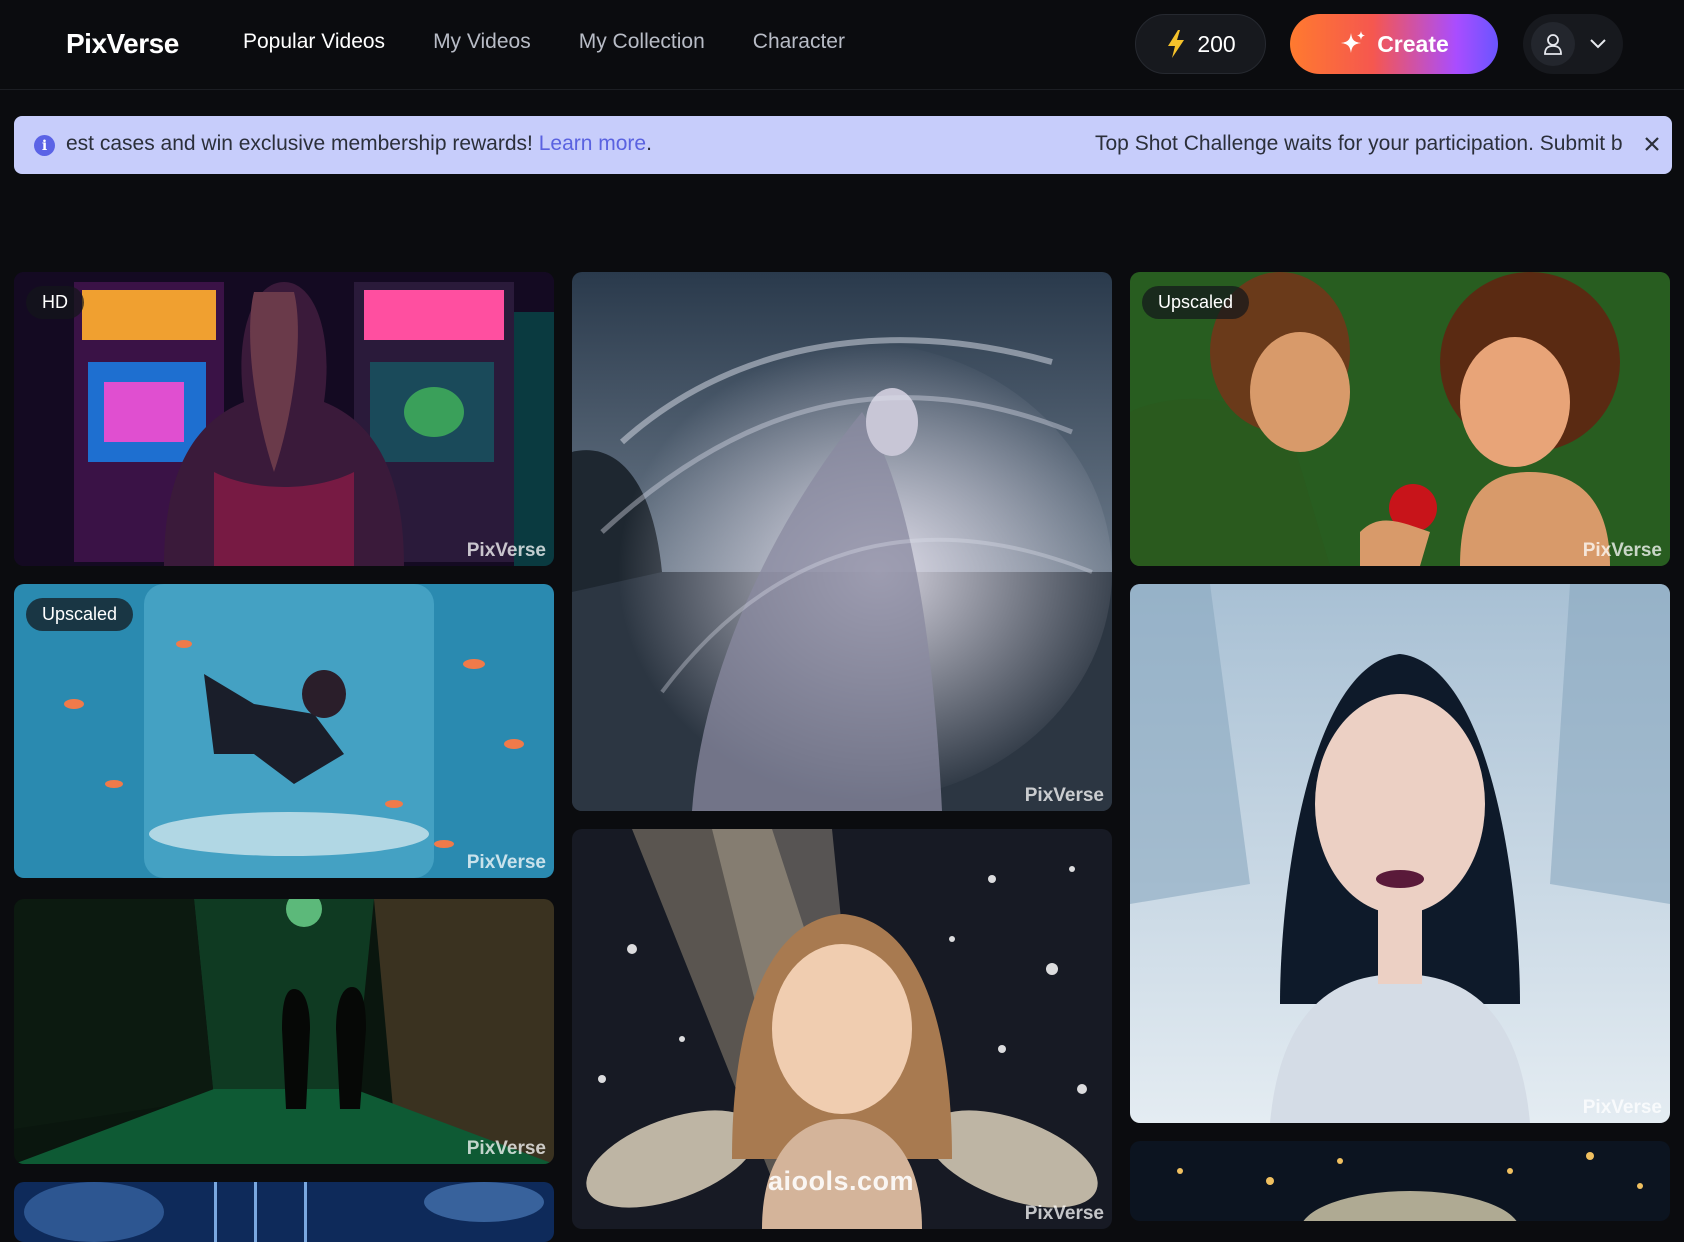  I want to click on lightning-icon, so click(1176, 44).